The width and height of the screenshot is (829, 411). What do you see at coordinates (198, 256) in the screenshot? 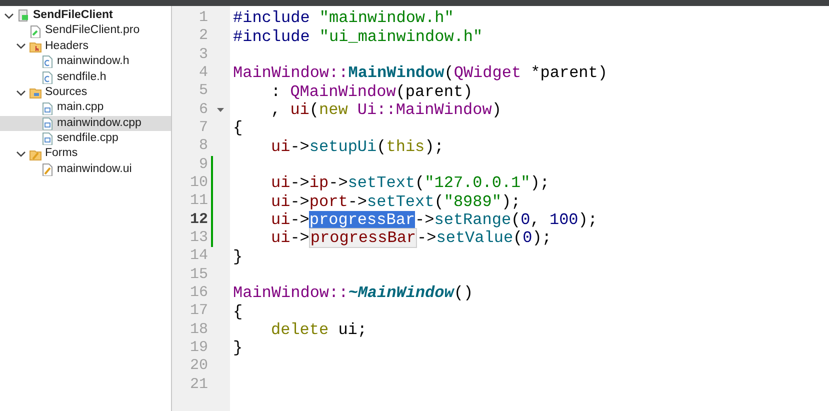
I see `line-number: 14` at bounding box center [198, 256].